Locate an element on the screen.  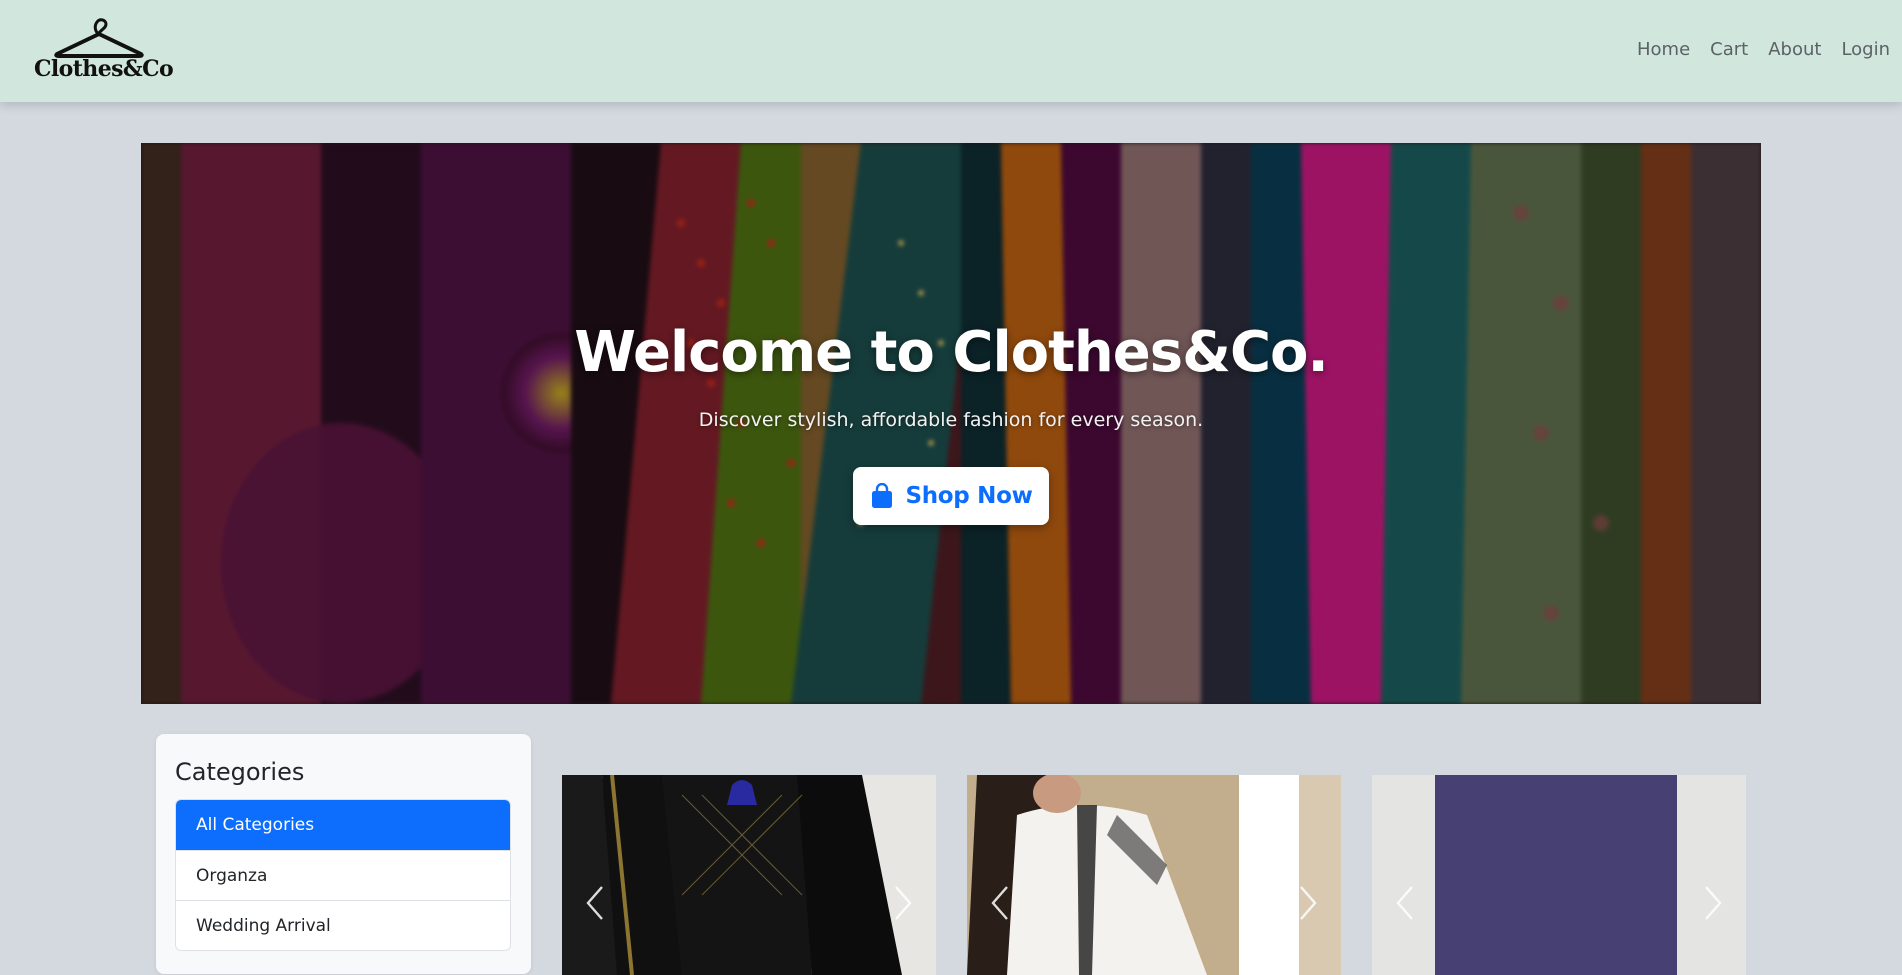
brand-logo: Clothes&Co is located at coordinates (104, 51).